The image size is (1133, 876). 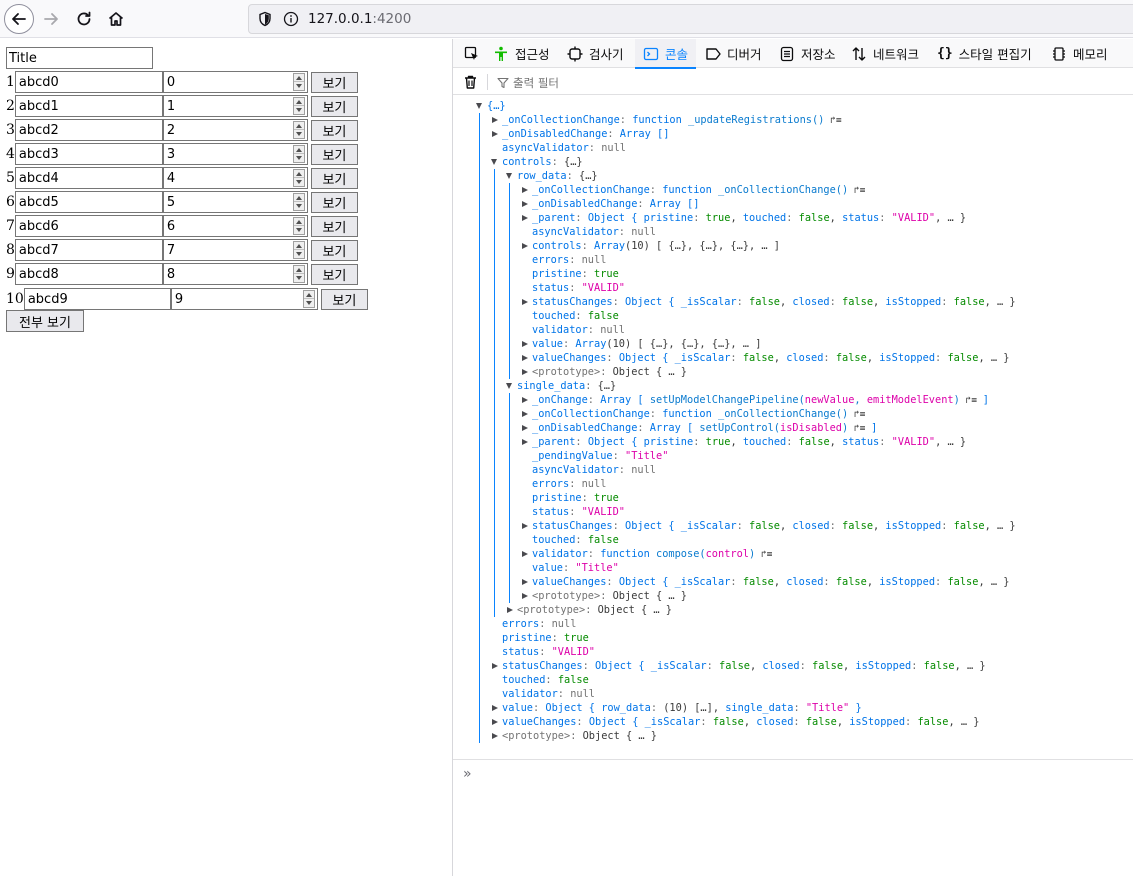 I want to click on console-tree-line: controls: {…}, so click(x=542, y=162).